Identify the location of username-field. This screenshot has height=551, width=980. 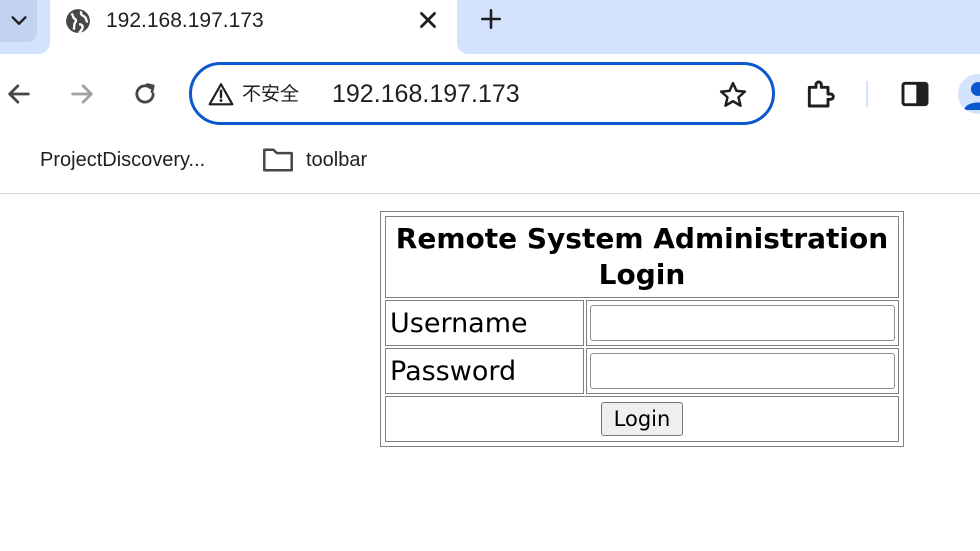
(742, 323).